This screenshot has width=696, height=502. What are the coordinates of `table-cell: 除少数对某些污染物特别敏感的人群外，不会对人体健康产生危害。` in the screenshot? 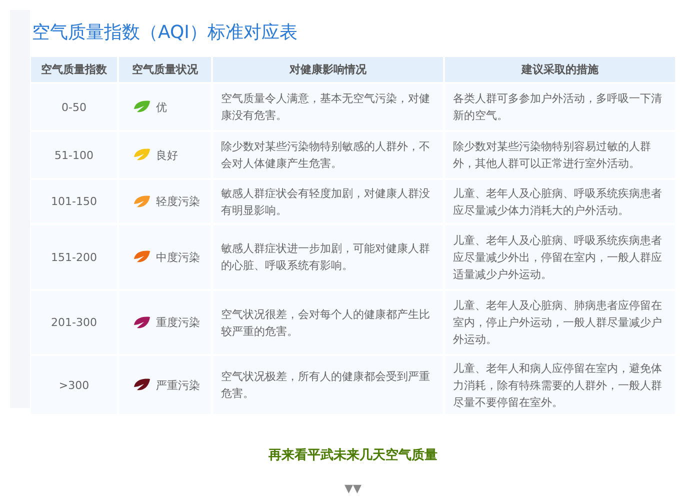 It's located at (328, 155).